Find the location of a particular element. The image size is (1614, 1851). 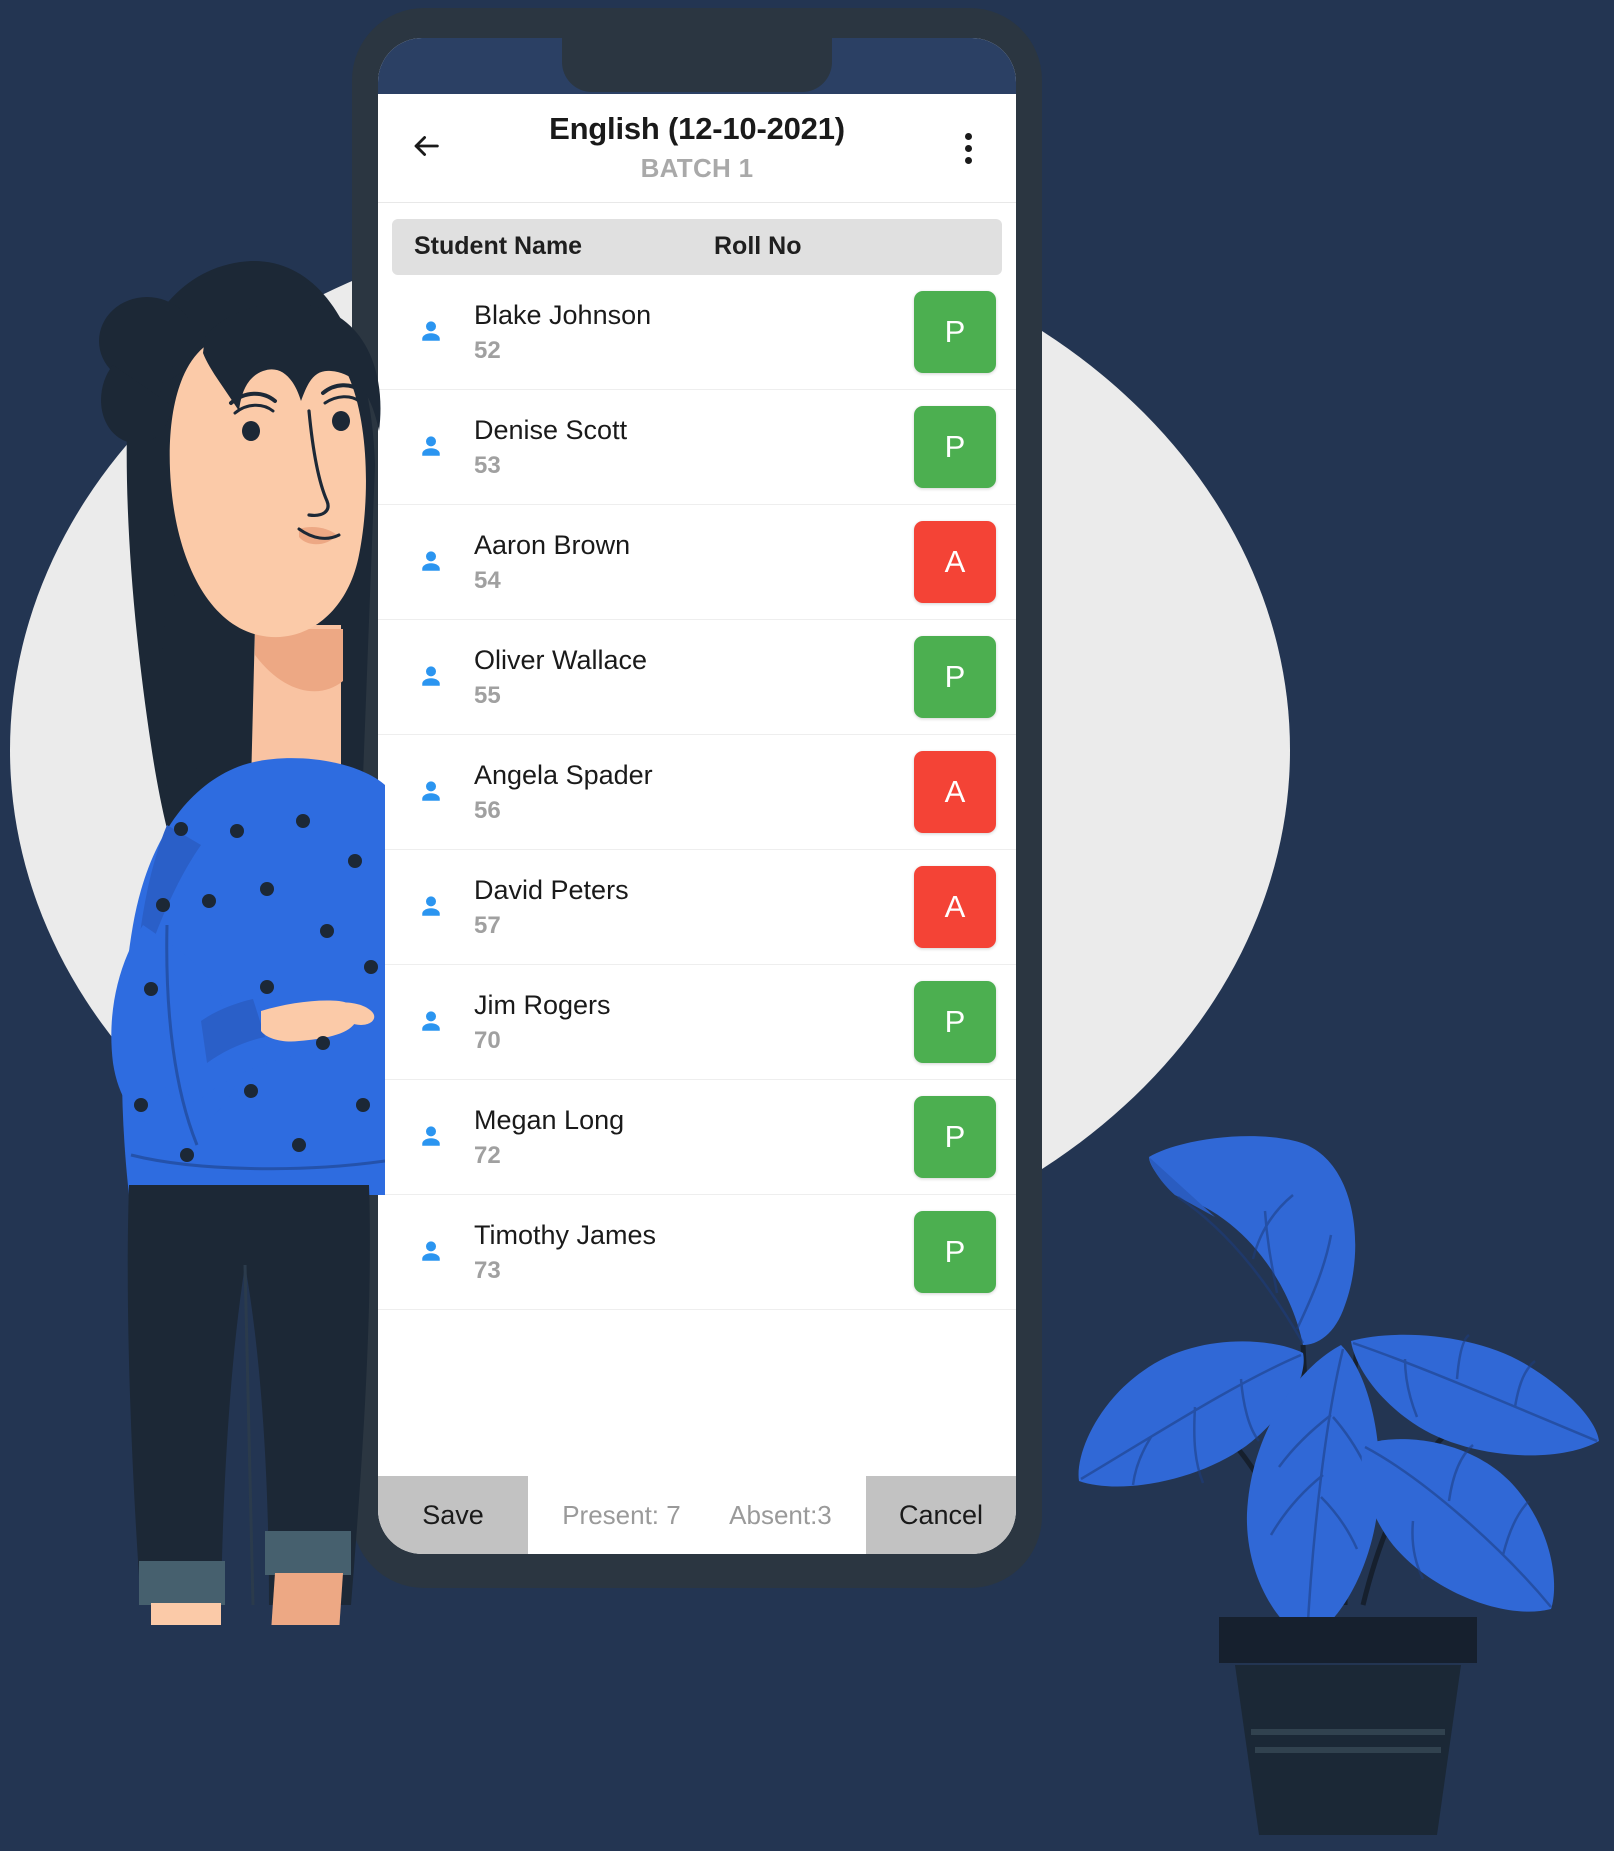

more-vertical-icon is located at coordinates (968, 148).